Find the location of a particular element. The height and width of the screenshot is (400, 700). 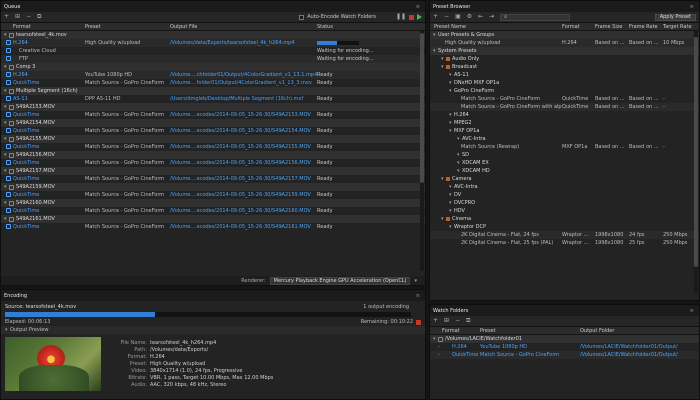

output-preset: YouTube 1080p HD is located at coordinates (127, 75).